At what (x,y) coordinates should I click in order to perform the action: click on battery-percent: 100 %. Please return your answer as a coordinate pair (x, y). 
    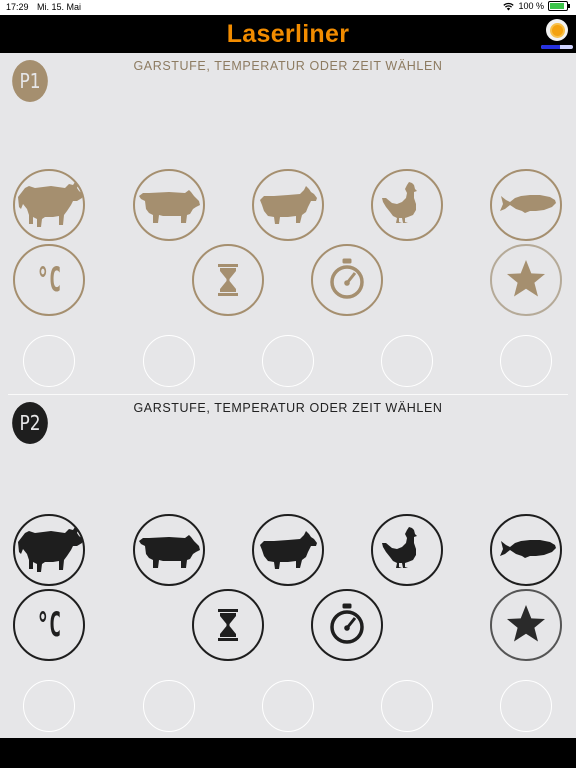
    Looking at the image, I should click on (531, 6).